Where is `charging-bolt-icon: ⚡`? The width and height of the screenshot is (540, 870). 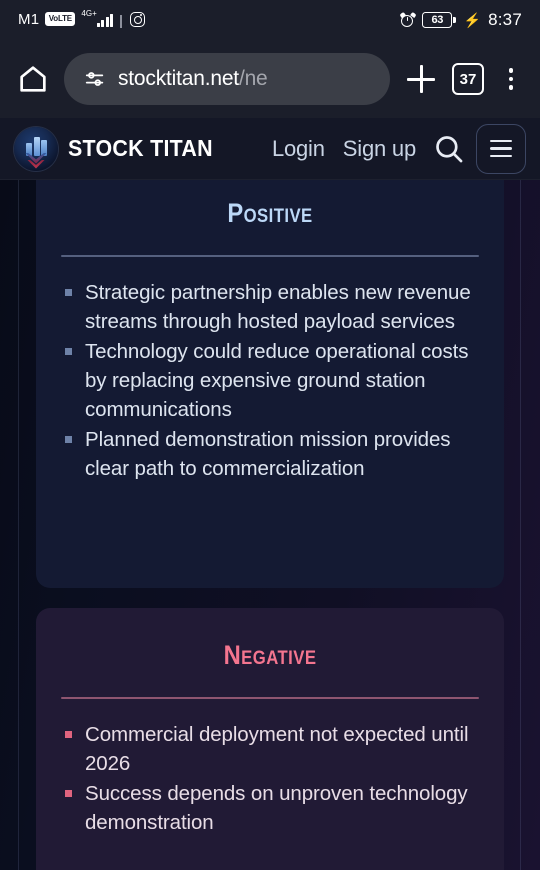
charging-bolt-icon: ⚡ is located at coordinates (472, 20).